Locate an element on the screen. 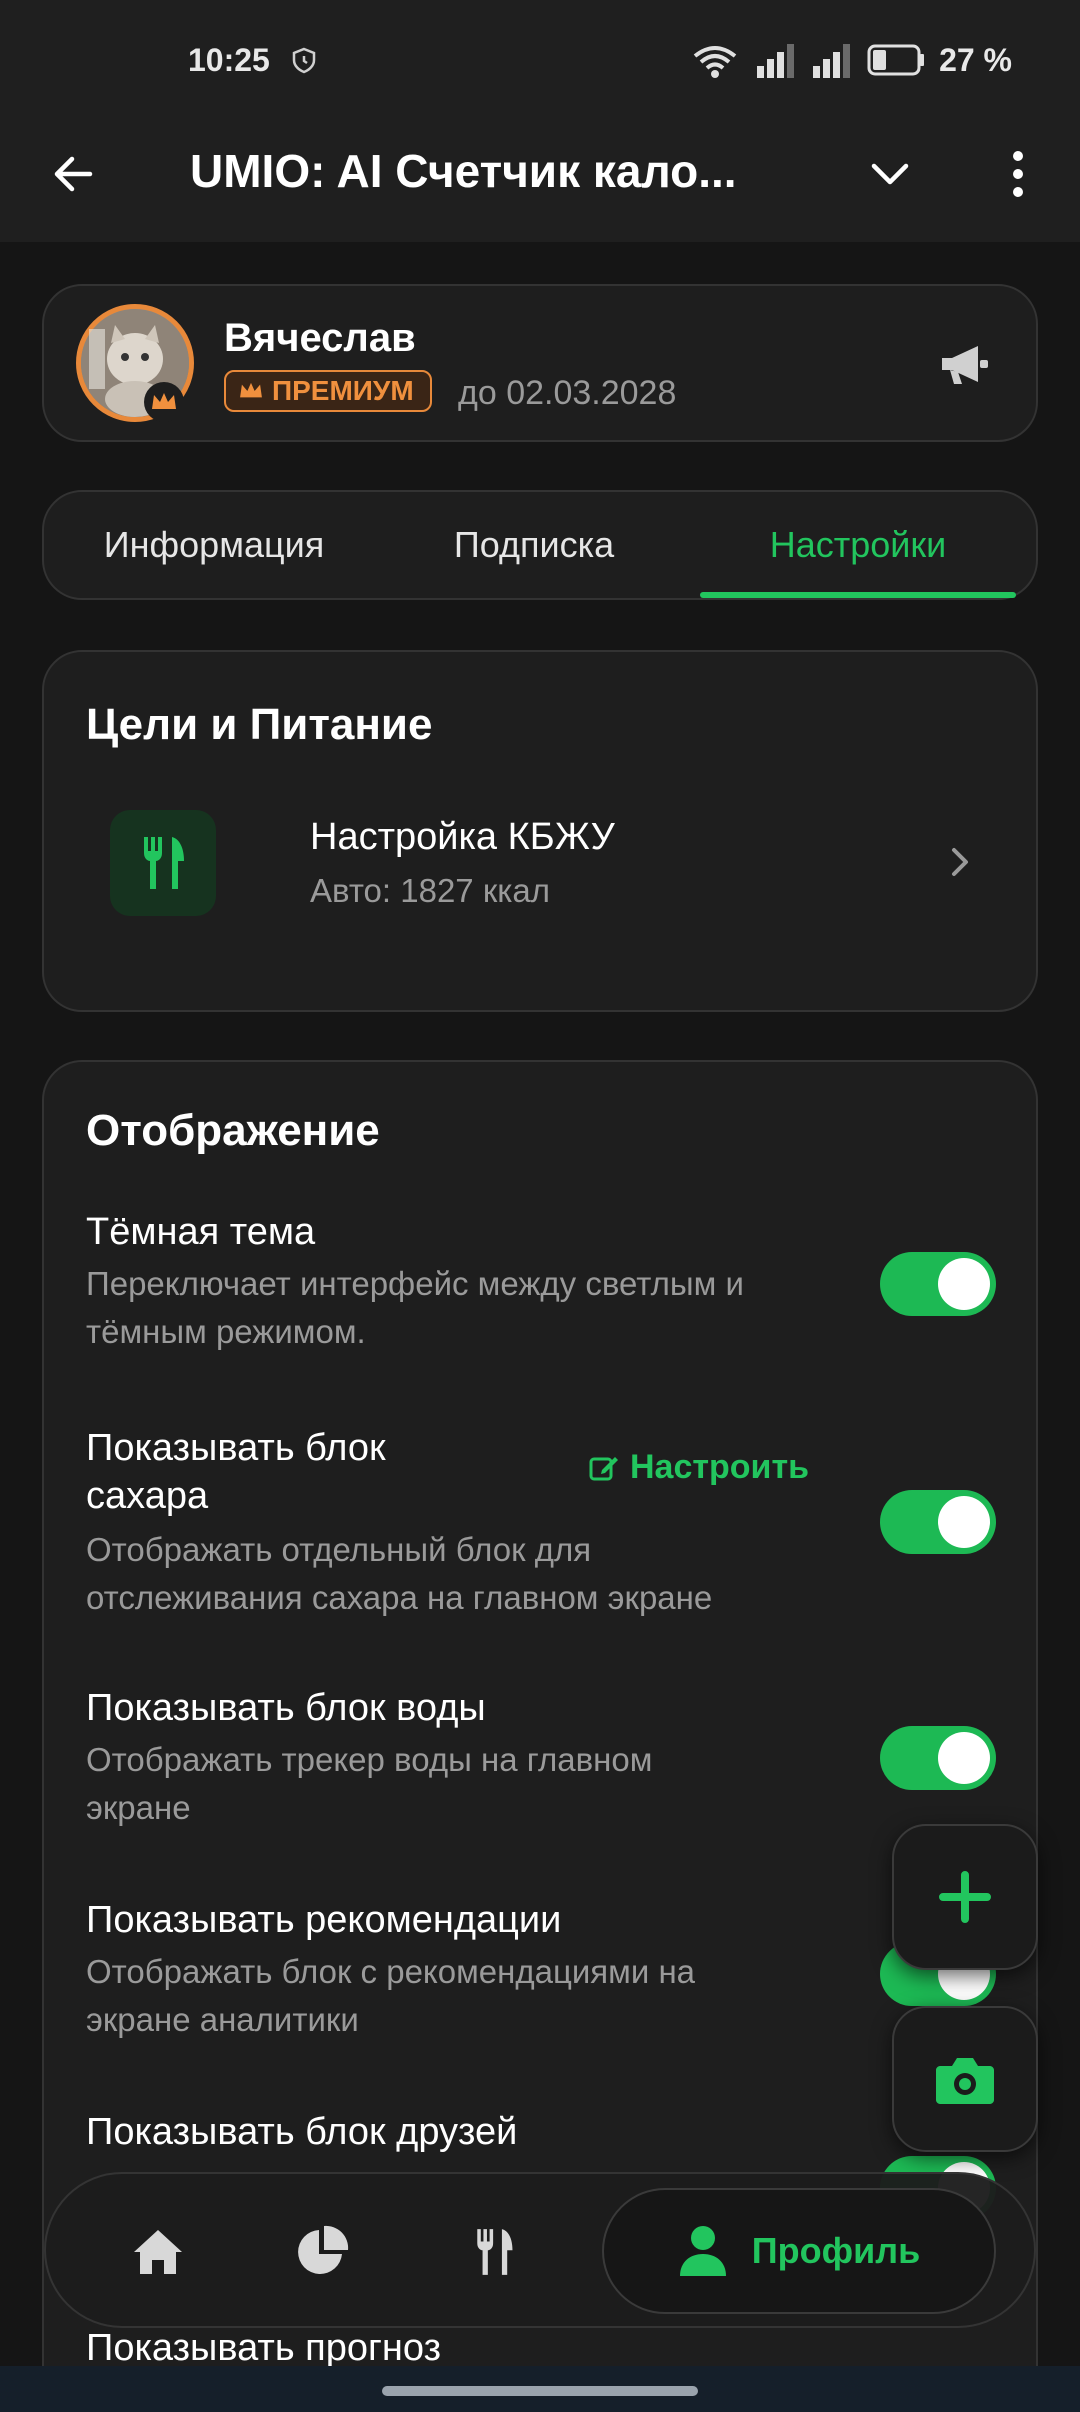  add-fab-button is located at coordinates (965, 1897).